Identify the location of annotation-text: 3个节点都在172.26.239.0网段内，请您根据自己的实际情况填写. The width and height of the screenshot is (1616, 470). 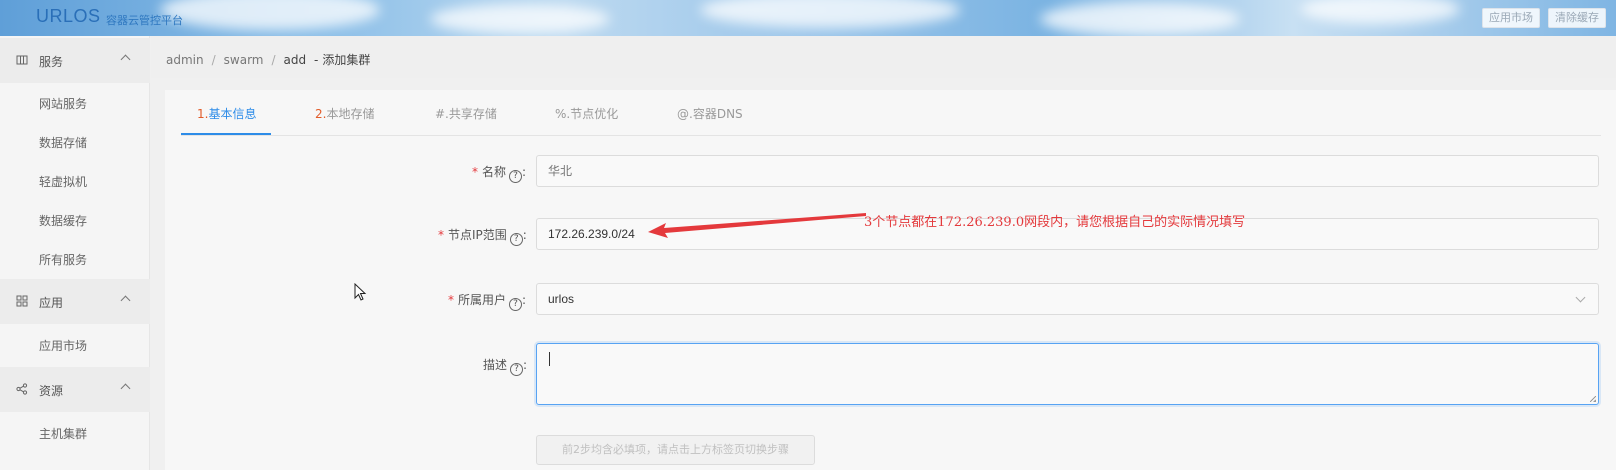
(1055, 222).